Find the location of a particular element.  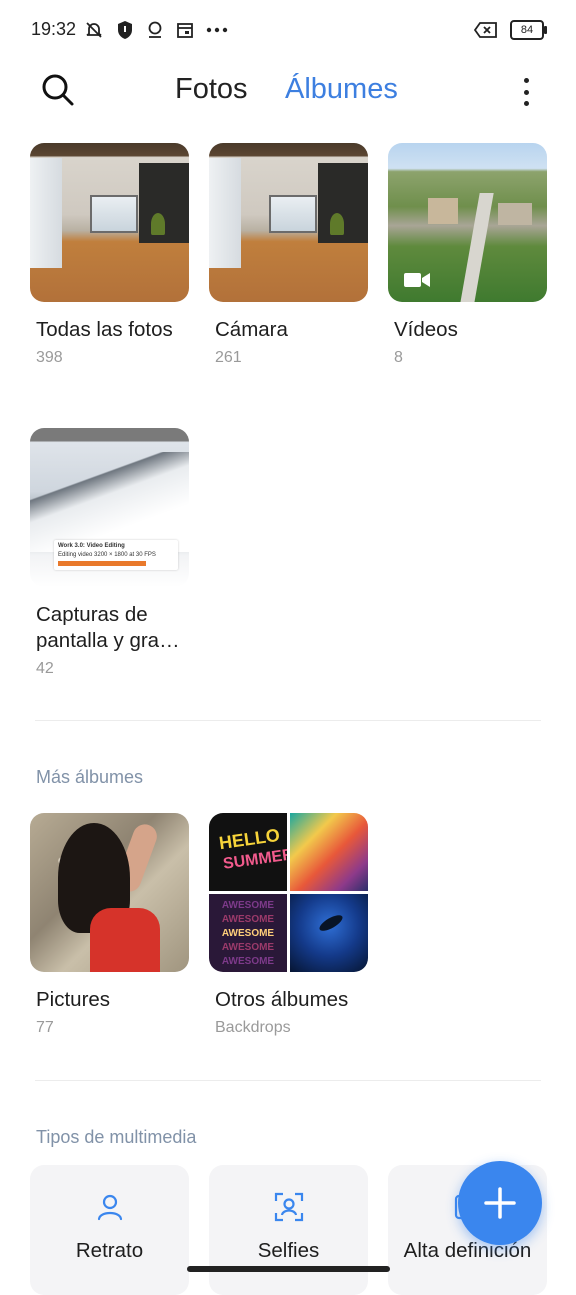

album-name: Todas las fotos is located at coordinates (104, 329).